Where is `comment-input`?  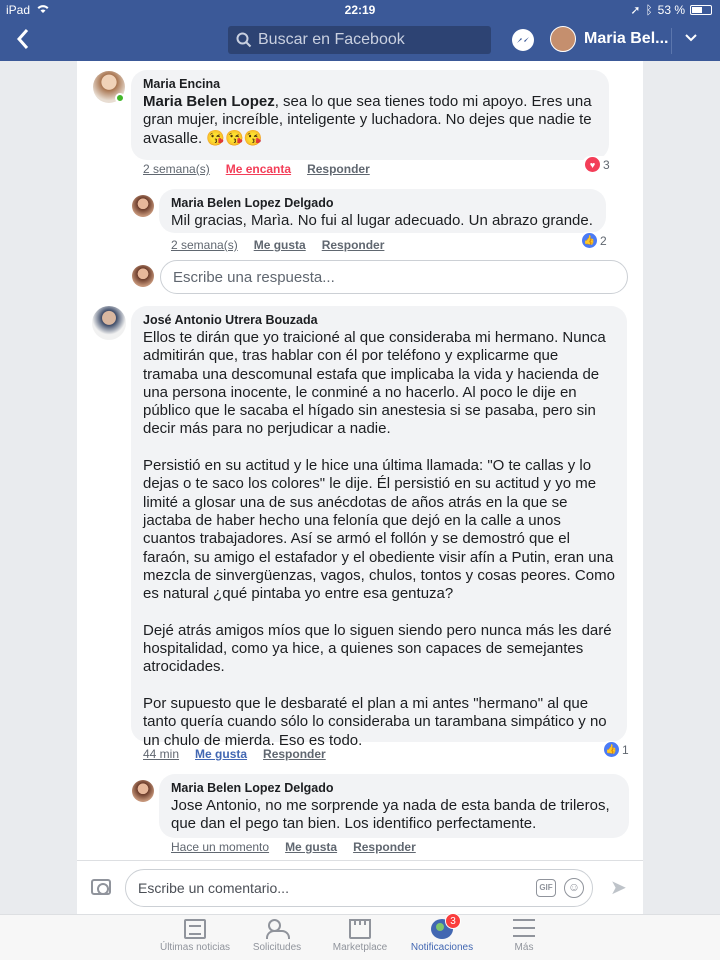
comment-input is located at coordinates (328, 888).